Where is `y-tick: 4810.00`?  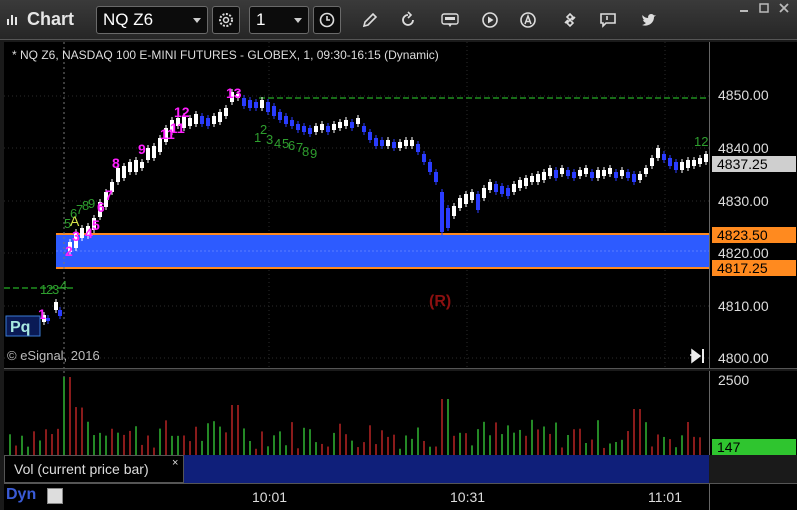
y-tick: 4810.00 is located at coordinates (743, 306).